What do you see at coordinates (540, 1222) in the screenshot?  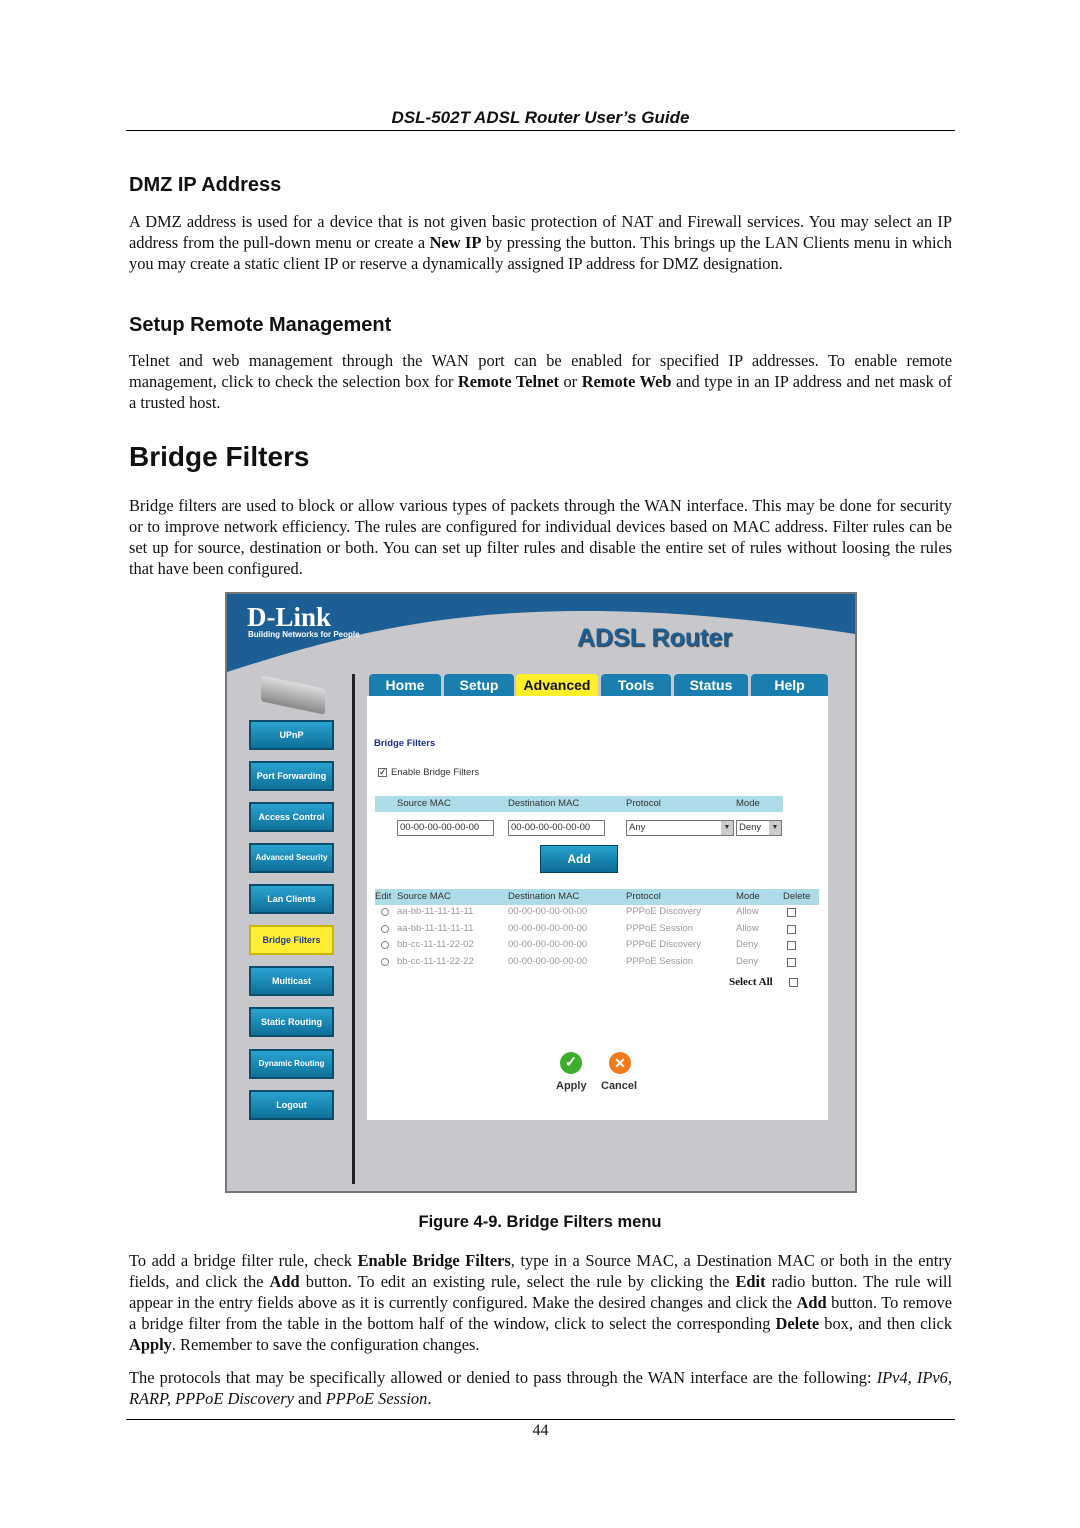 I see `figure-caption: Figure 4-9. Bridge Filters menu` at bounding box center [540, 1222].